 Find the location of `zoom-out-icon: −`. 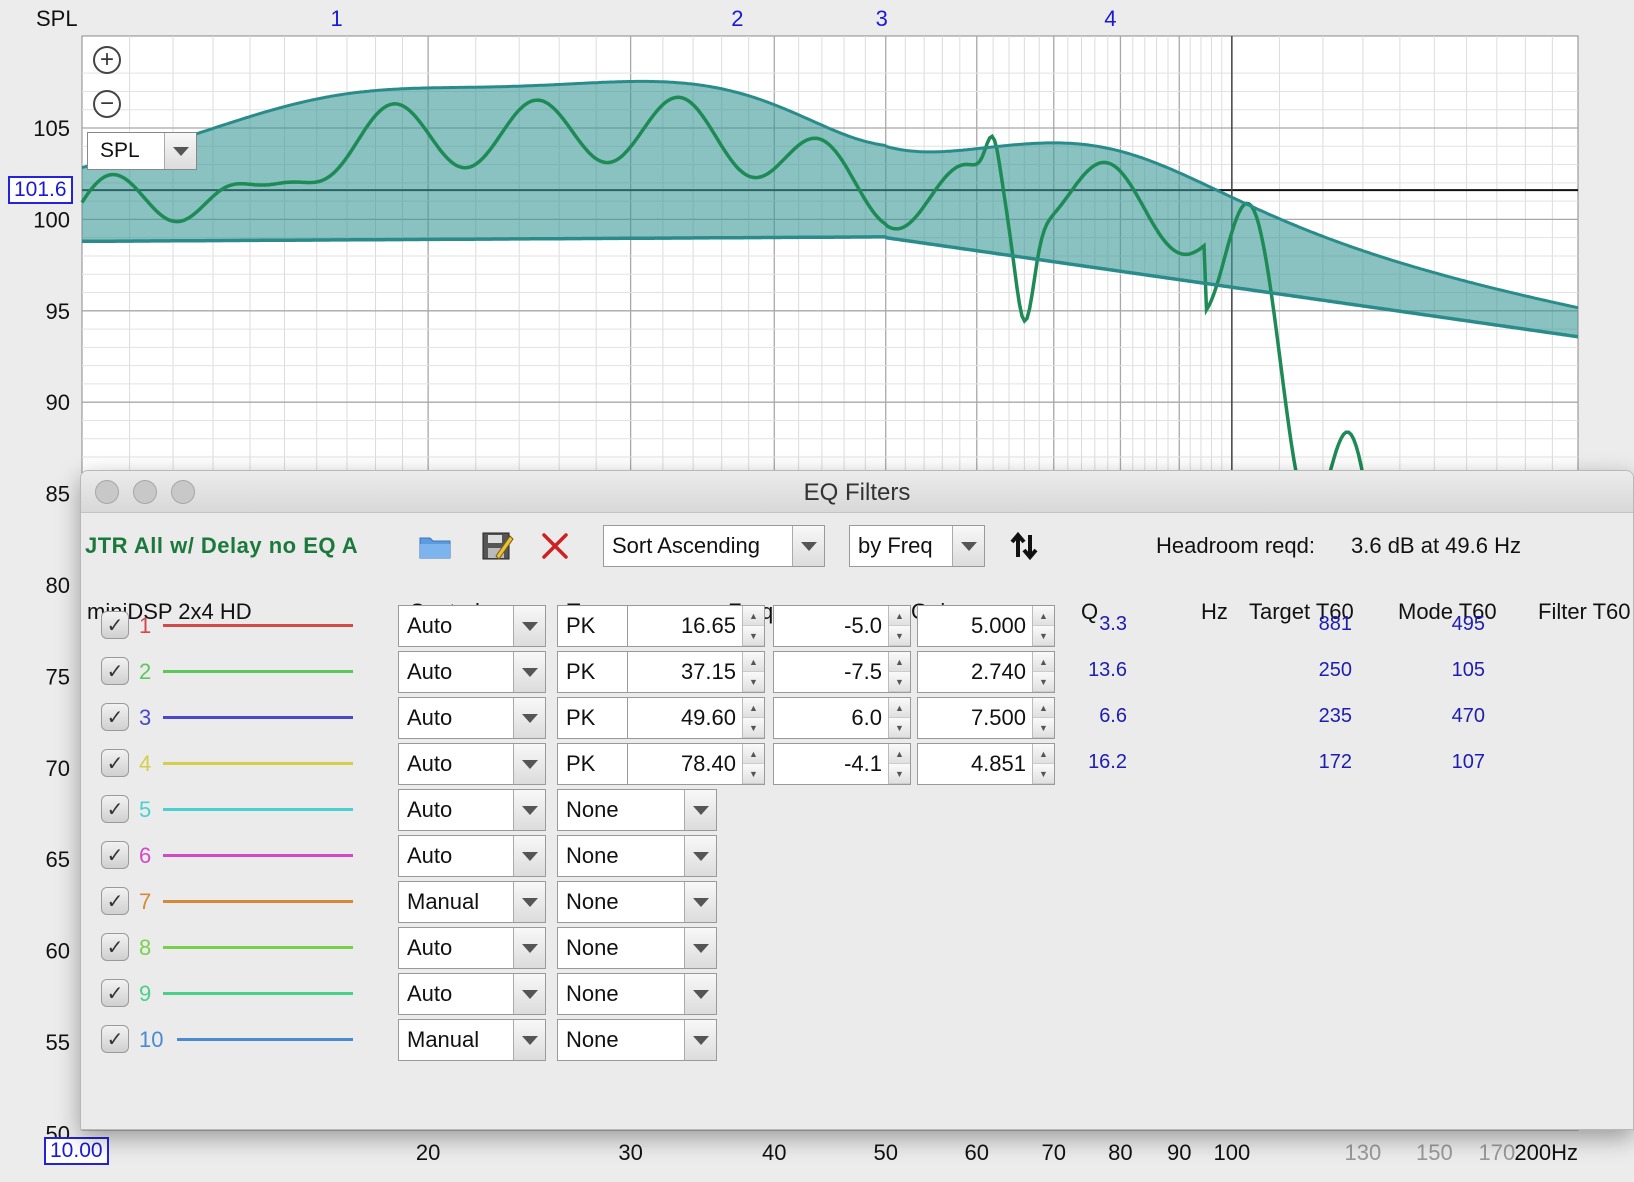

zoom-out-icon: − is located at coordinates (107, 104).